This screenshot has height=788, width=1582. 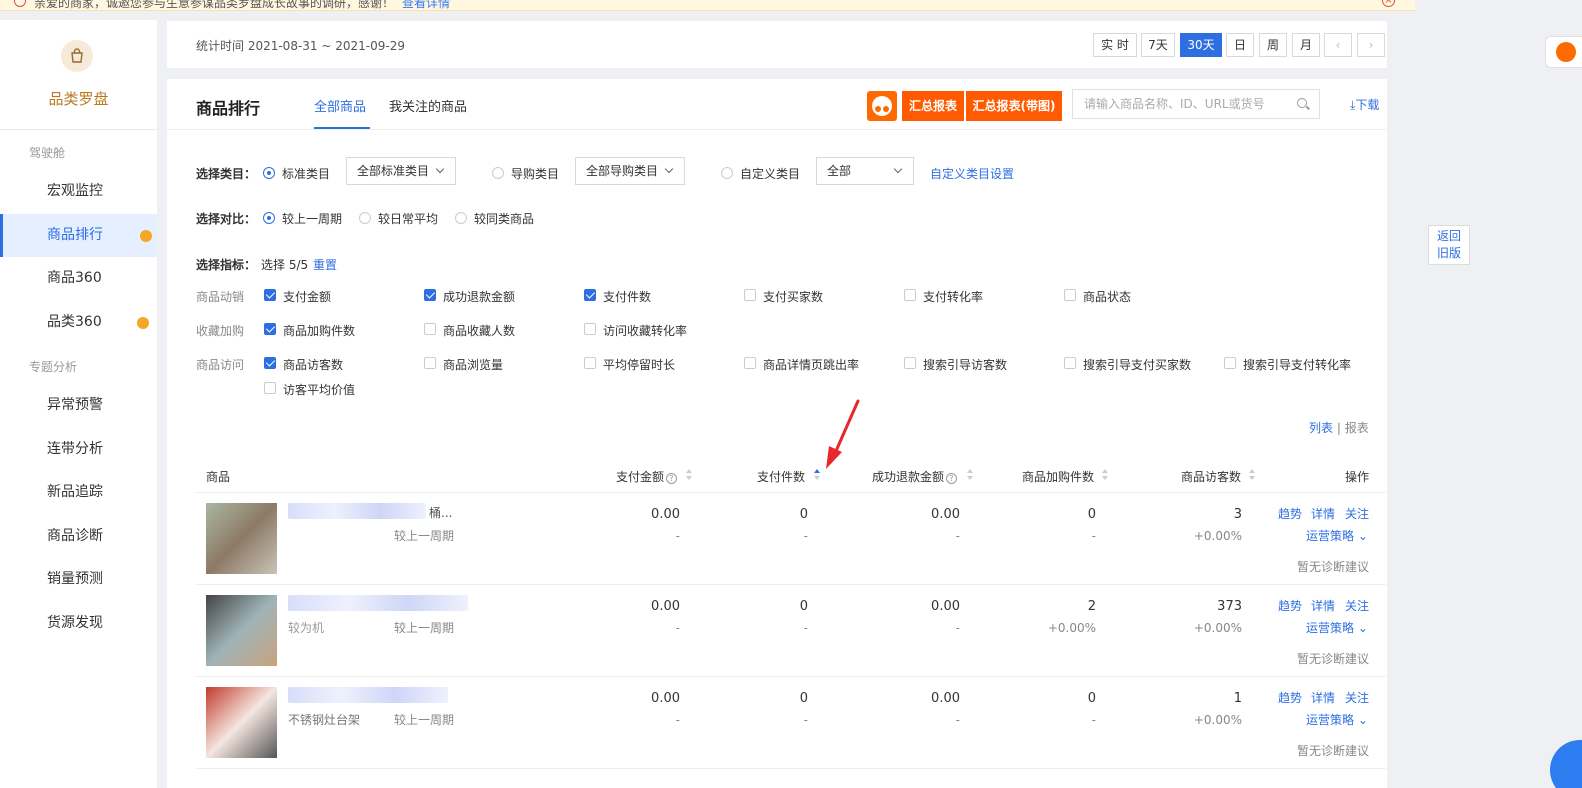 I want to click on back-to-old-version-button: 返回 旧版, so click(x=1449, y=245).